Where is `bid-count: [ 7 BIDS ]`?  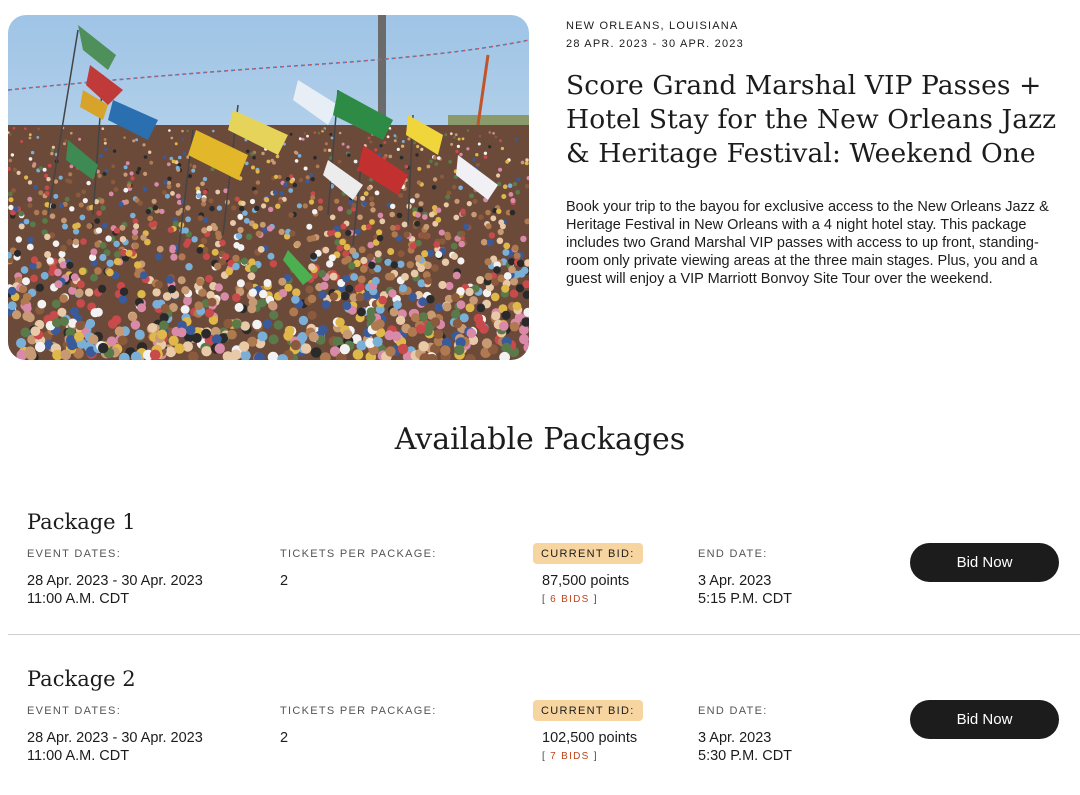 bid-count: [ 7 BIDS ] is located at coordinates (570, 756).